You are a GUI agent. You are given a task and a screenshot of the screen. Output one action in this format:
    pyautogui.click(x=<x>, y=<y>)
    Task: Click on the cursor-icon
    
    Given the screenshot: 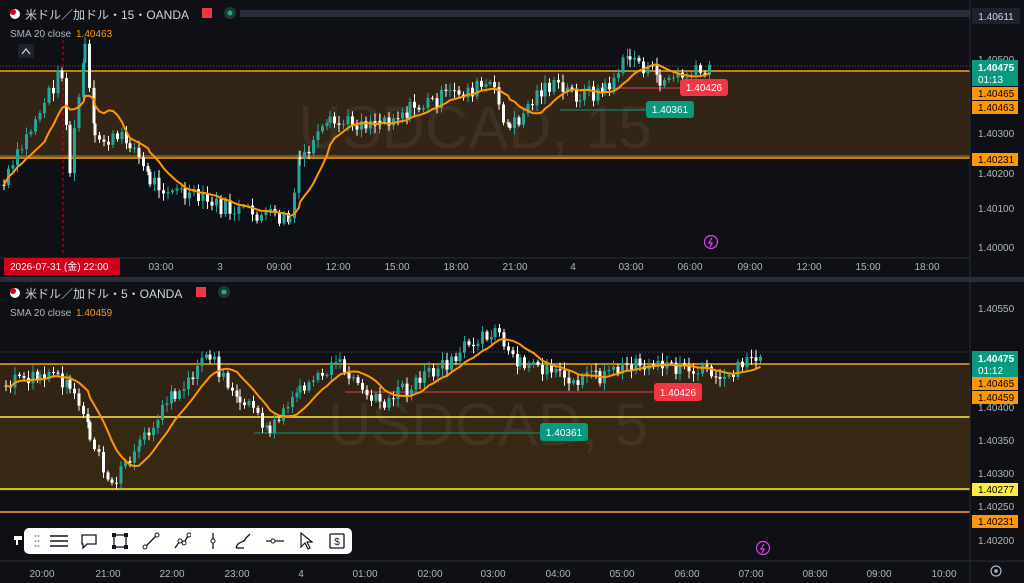 What is the action you would take?
    pyautogui.click(x=305, y=541)
    